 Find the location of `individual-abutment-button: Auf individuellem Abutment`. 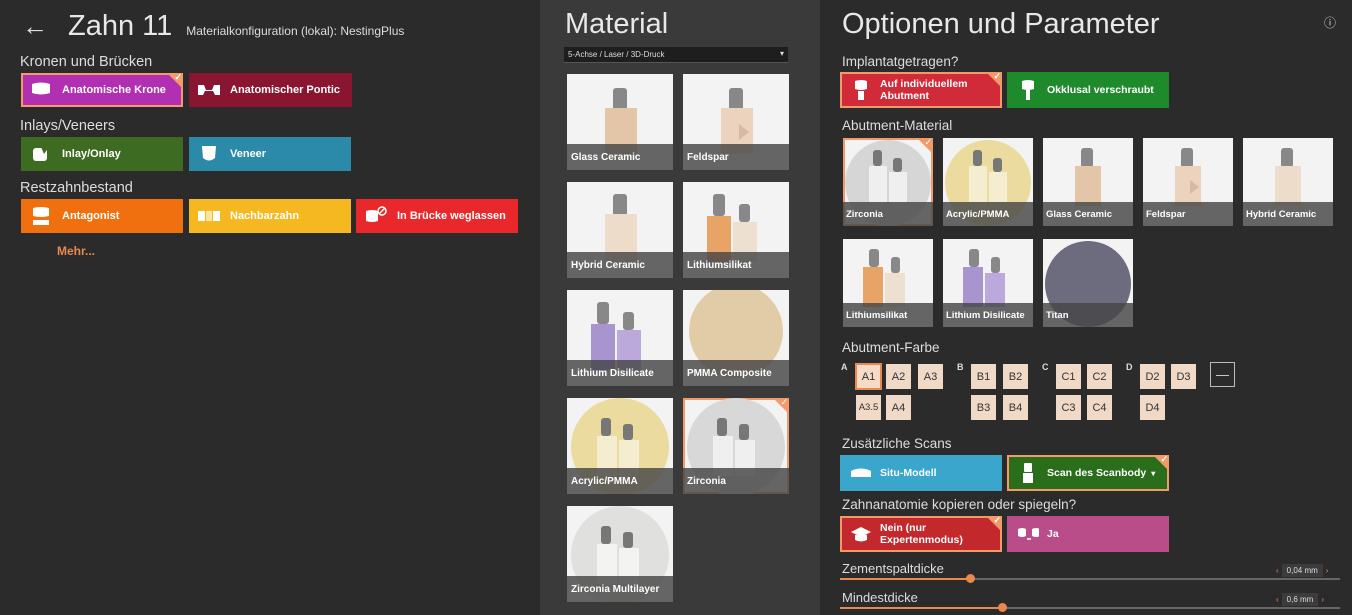

individual-abutment-button: Auf individuellem Abutment is located at coordinates (921, 89).